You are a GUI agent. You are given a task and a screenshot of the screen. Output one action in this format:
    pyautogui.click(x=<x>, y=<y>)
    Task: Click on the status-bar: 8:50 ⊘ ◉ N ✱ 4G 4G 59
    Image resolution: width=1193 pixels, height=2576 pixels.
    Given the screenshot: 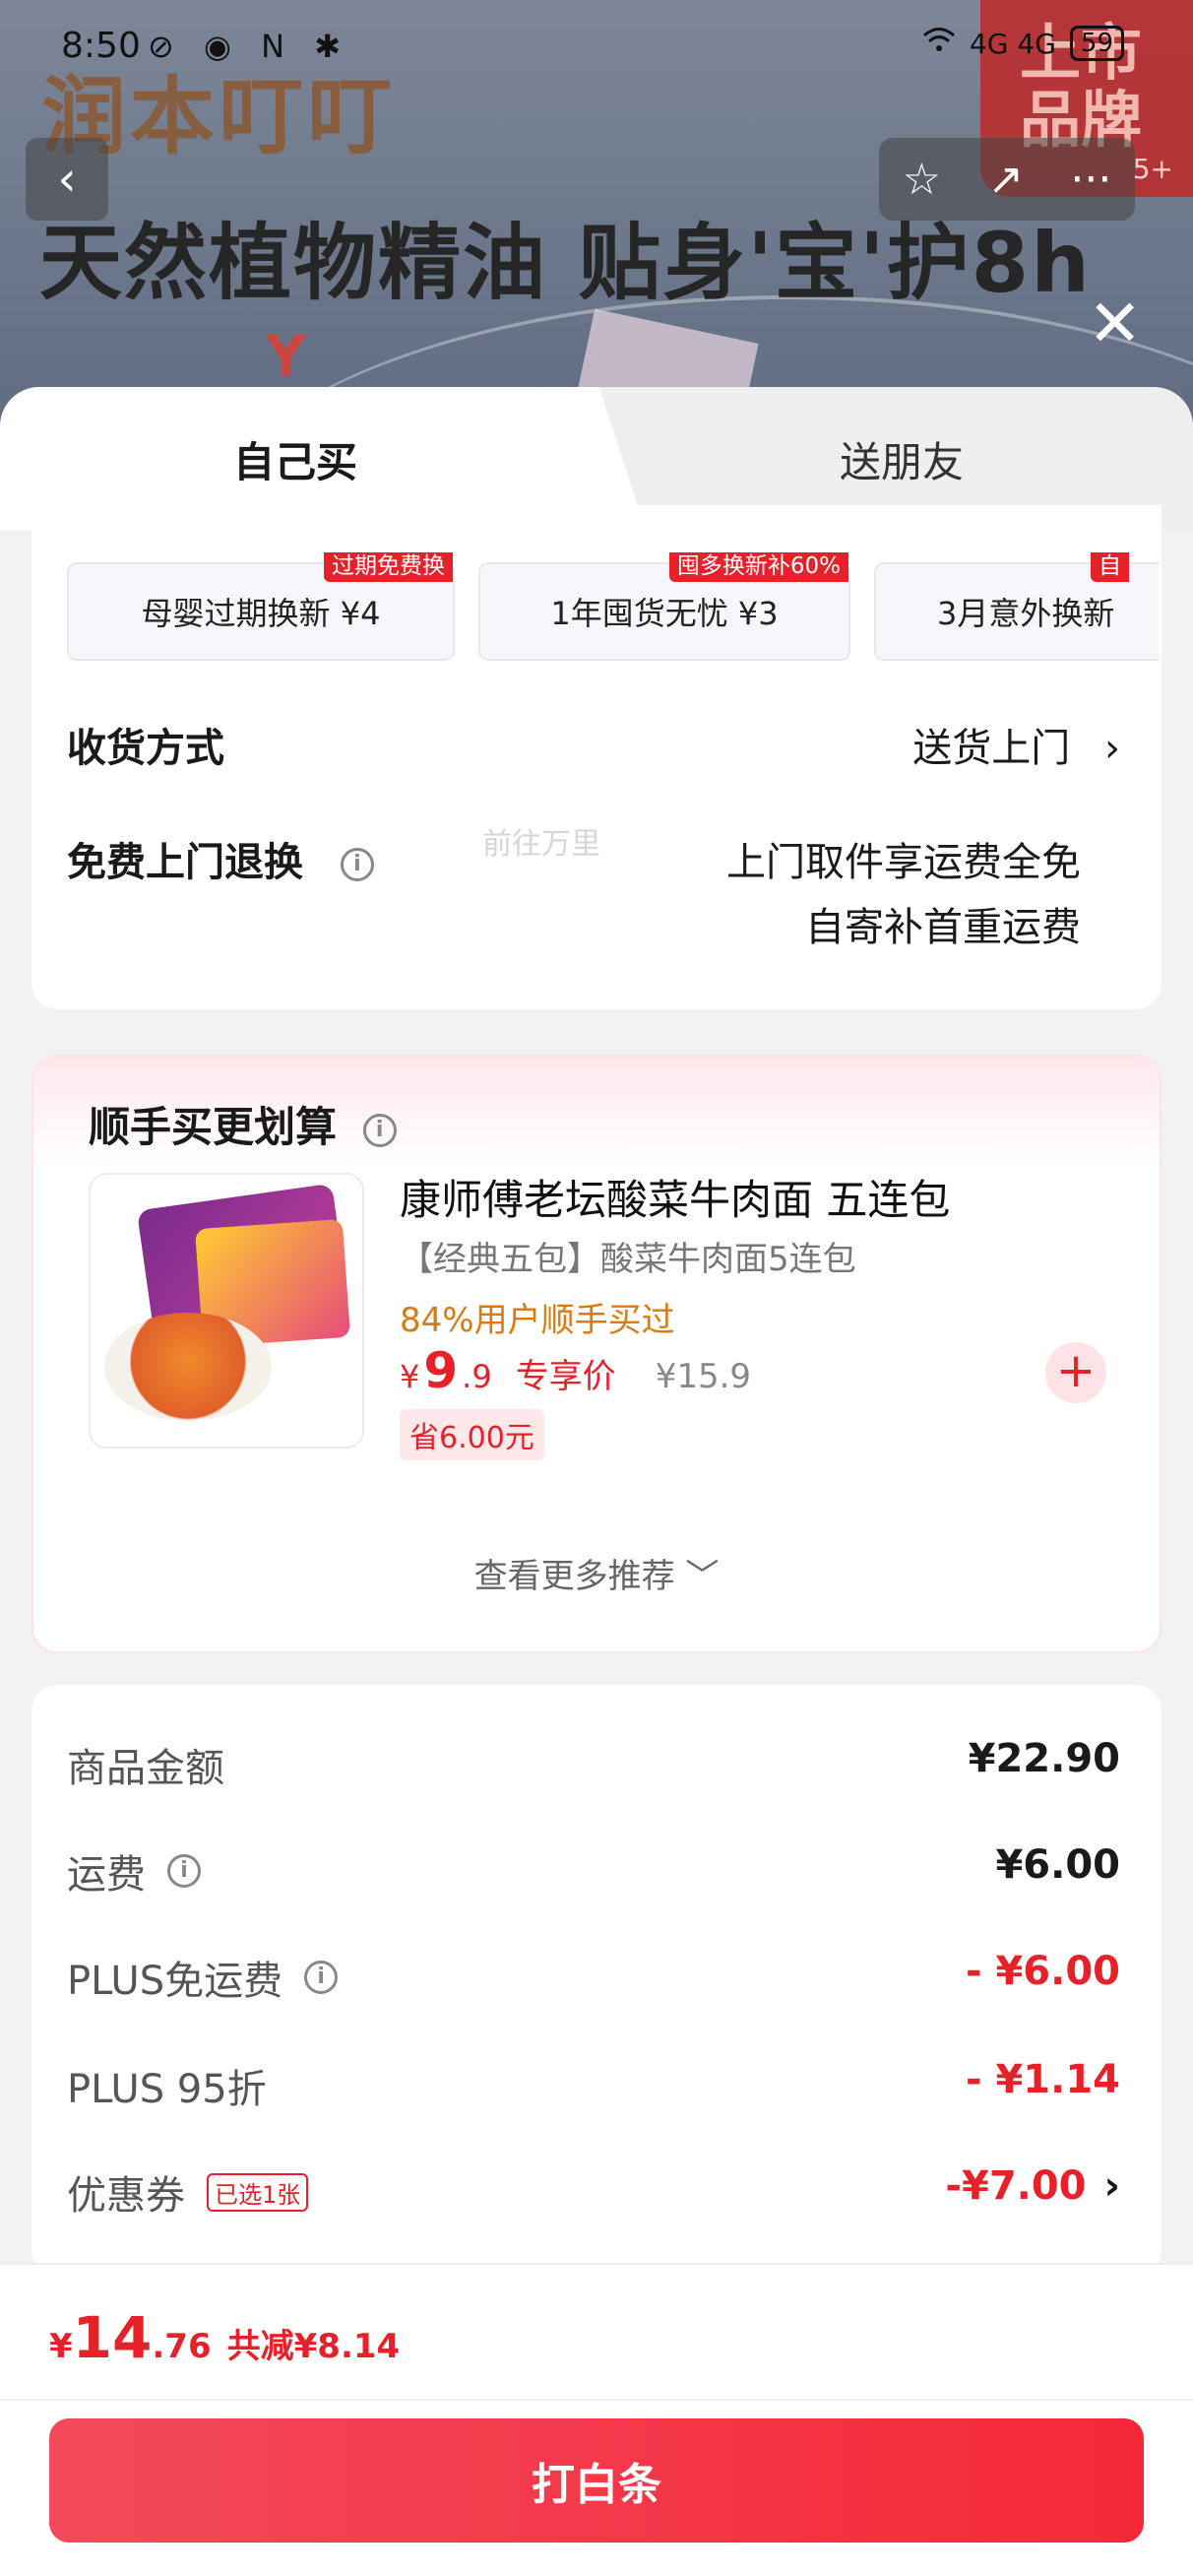 What is the action you would take?
    pyautogui.click(x=596, y=47)
    